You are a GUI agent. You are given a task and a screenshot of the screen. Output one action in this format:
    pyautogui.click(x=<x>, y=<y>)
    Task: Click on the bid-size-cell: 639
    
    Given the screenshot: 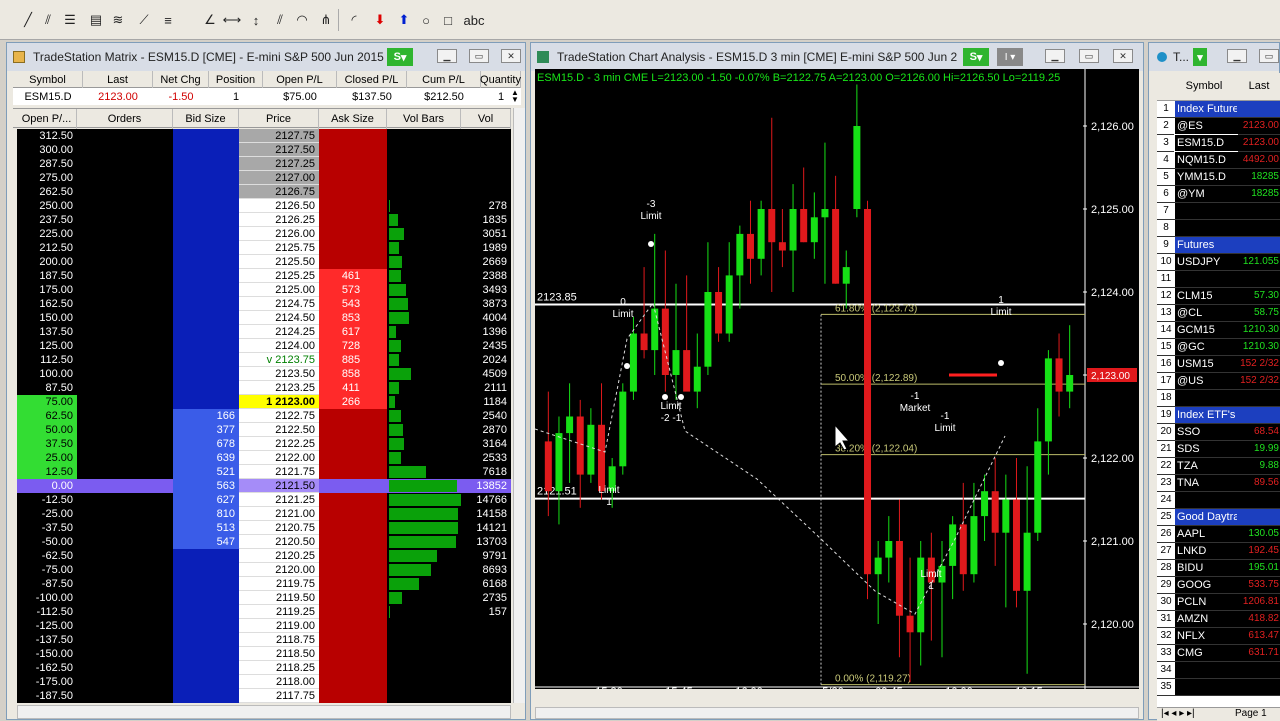 What is the action you would take?
    pyautogui.click(x=206, y=458)
    